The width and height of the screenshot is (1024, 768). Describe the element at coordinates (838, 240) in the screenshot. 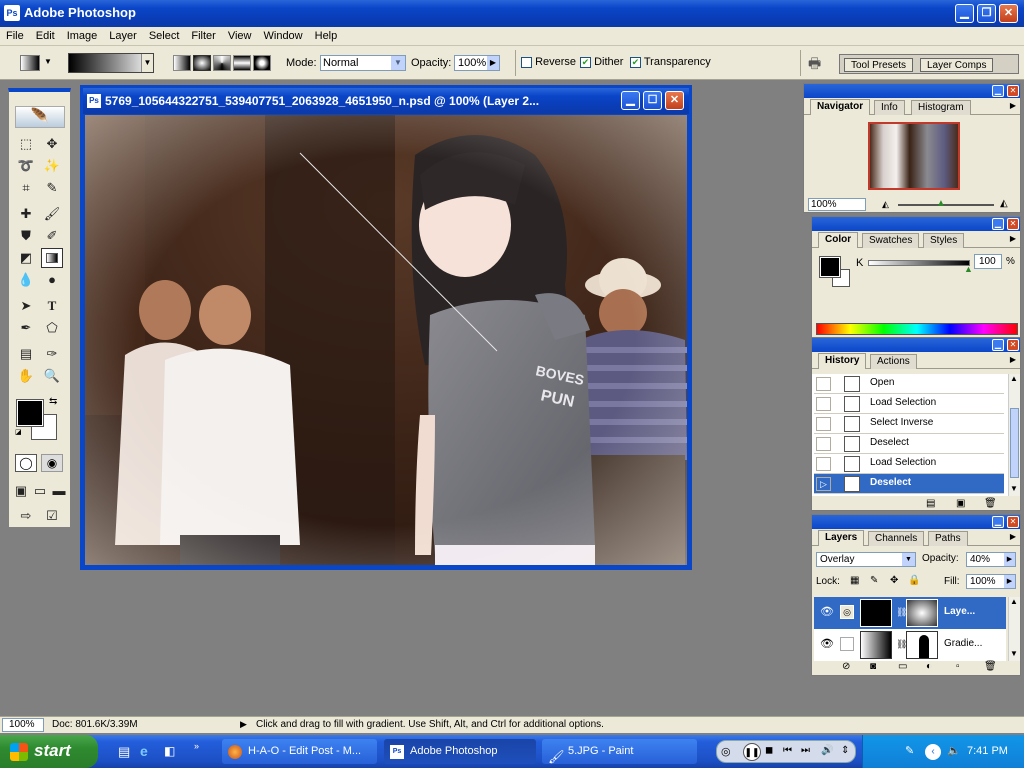

I see `tab-color: Color` at that location.